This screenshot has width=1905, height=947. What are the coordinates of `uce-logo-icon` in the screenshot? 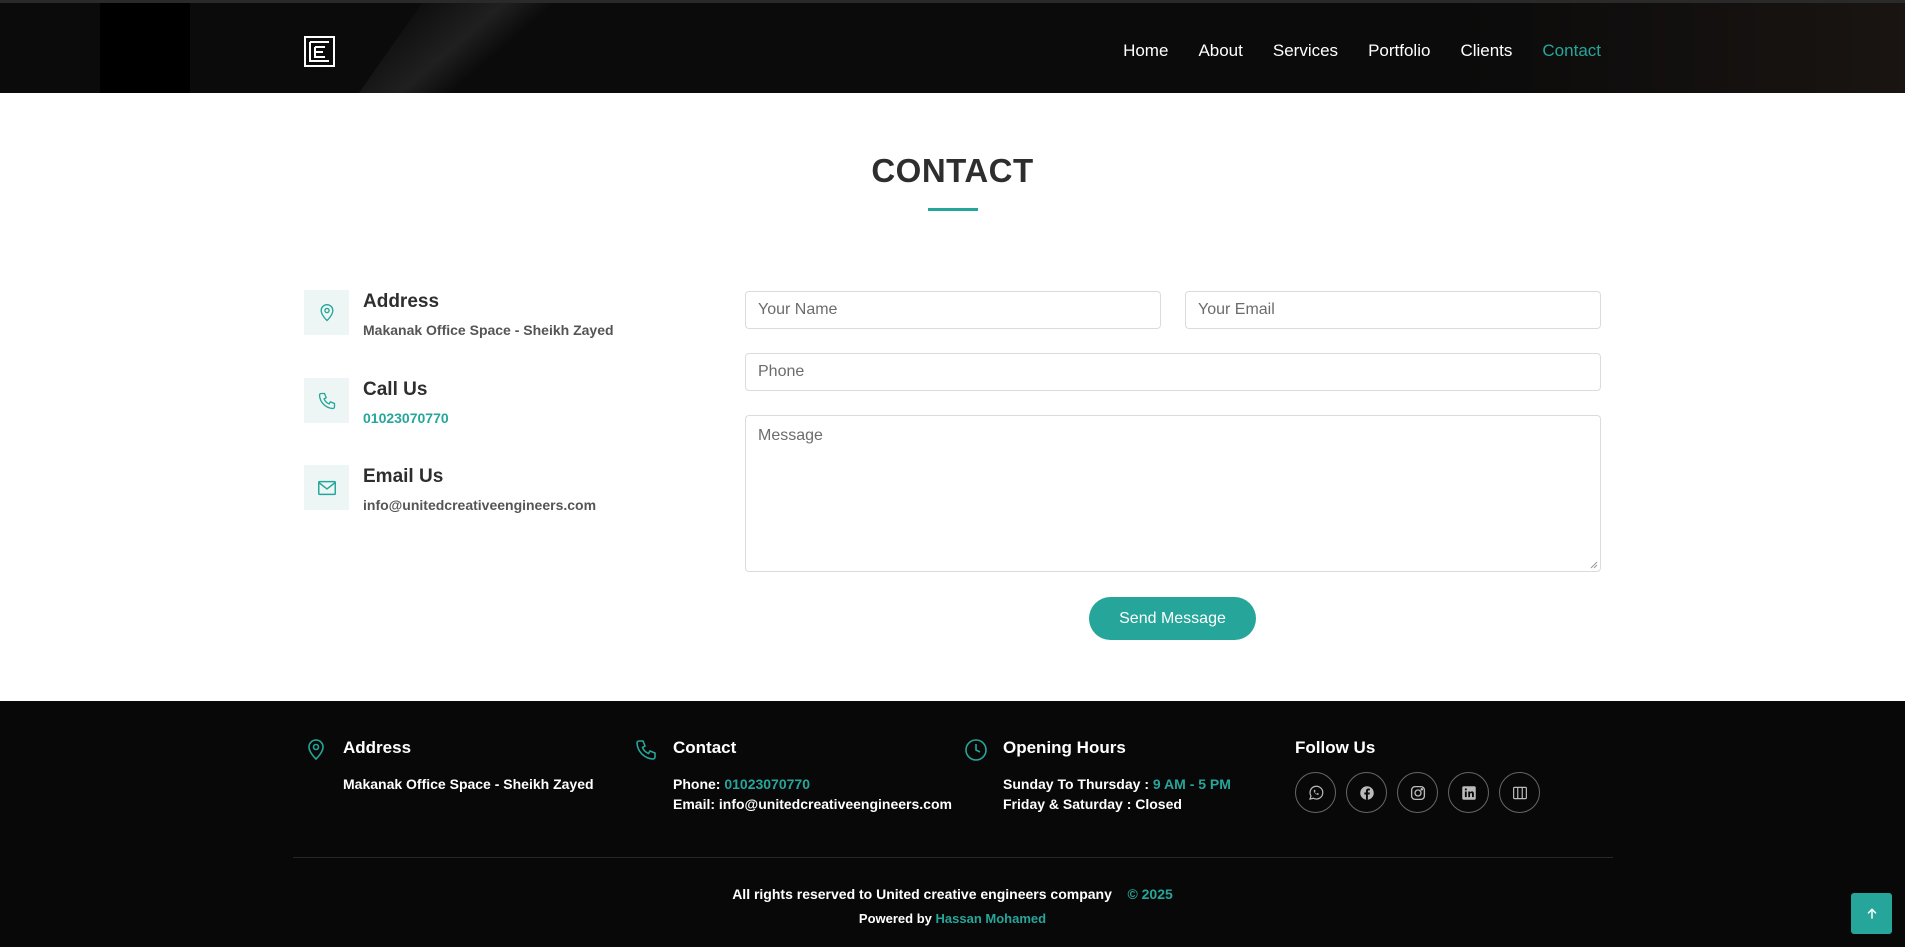 It's located at (319, 51).